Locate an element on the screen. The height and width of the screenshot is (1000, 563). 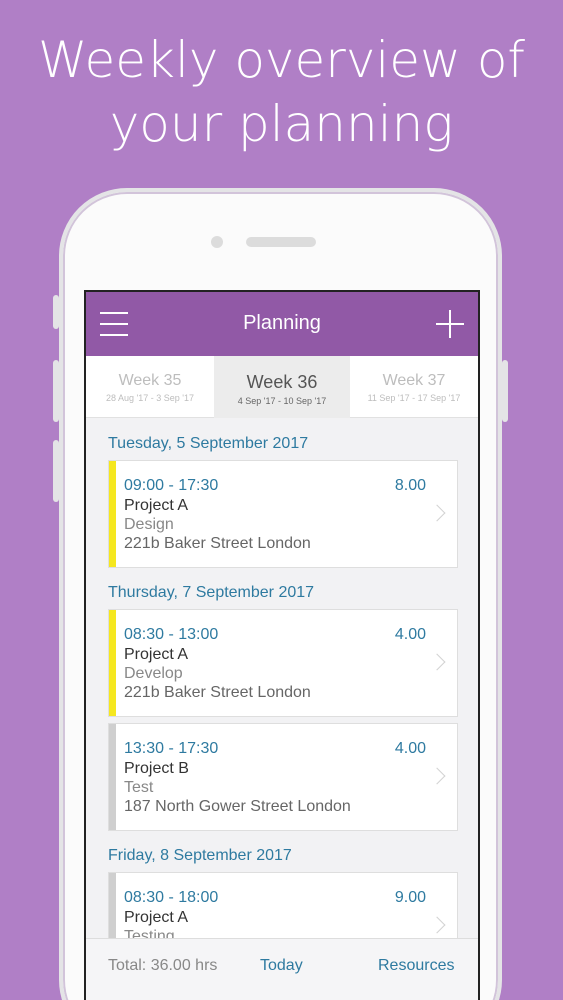
day-header: Thursday, 7 September 2017 is located at coordinates (211, 592).